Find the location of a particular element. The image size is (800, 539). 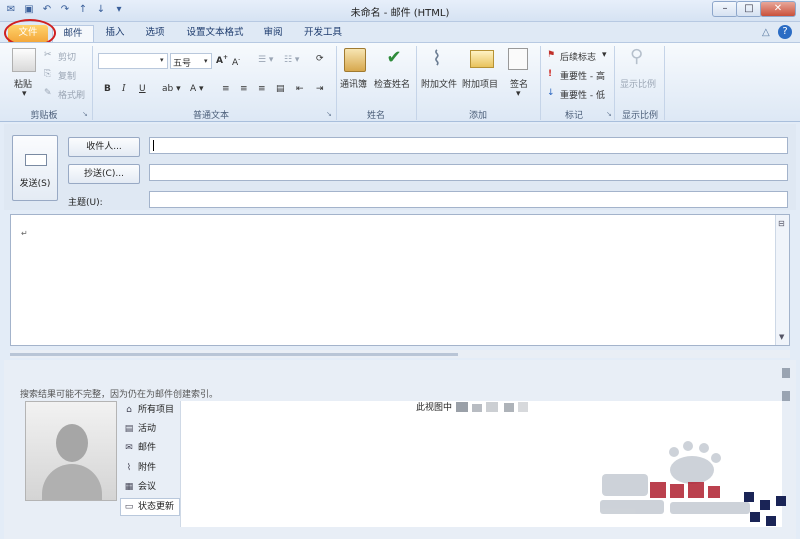

high-importance-button: 重要性 - 高 is located at coordinates (582, 75).